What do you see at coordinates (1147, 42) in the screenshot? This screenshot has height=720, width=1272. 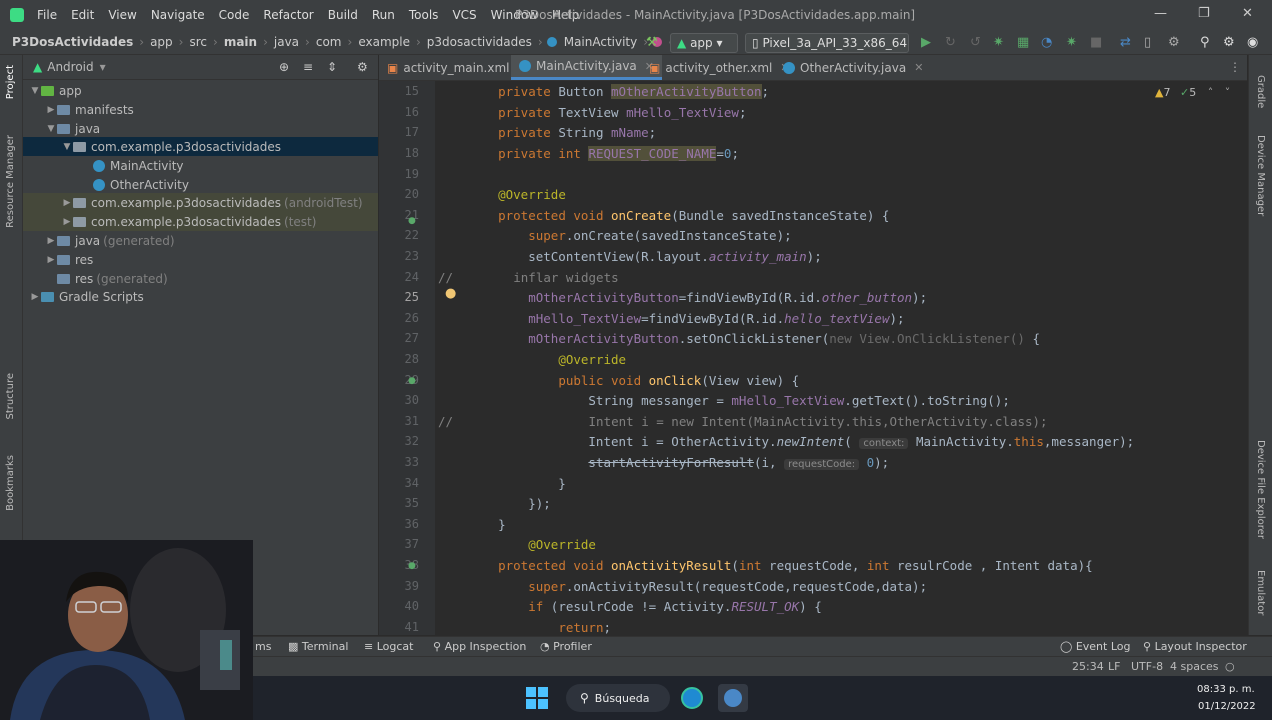 I see `device-manager-icon: ▯` at bounding box center [1147, 42].